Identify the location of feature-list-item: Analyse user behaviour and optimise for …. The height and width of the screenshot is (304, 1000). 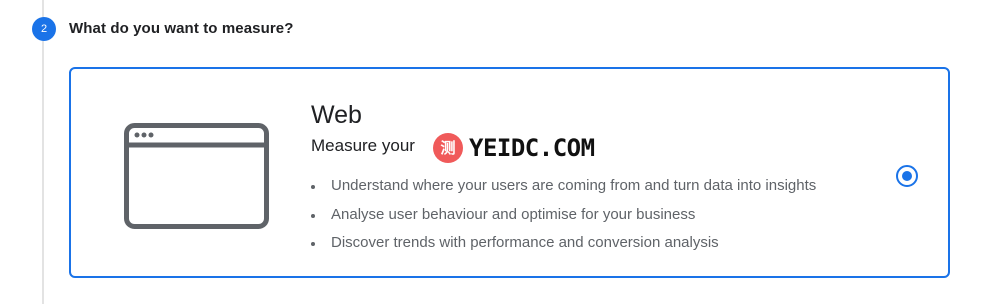
(563, 218).